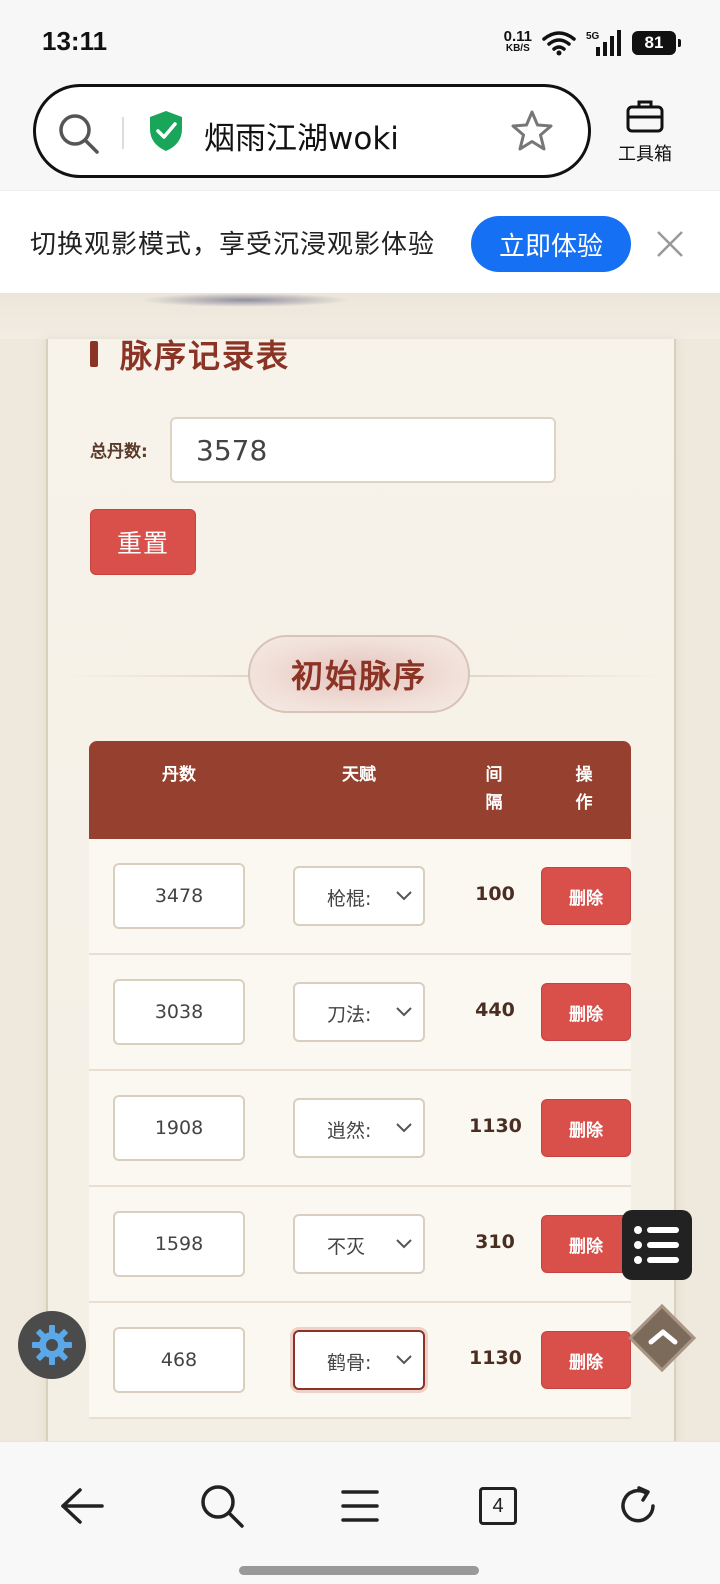 The image size is (720, 1584). What do you see at coordinates (551, 244) in the screenshot?
I see `try-now-button: 立即体验` at bounding box center [551, 244].